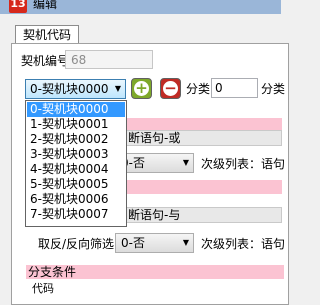 The width and height of the screenshot is (320, 305). Describe the element at coordinates (197, 215) in the screenshot. I see `group2-header: 断语句-与` at that location.